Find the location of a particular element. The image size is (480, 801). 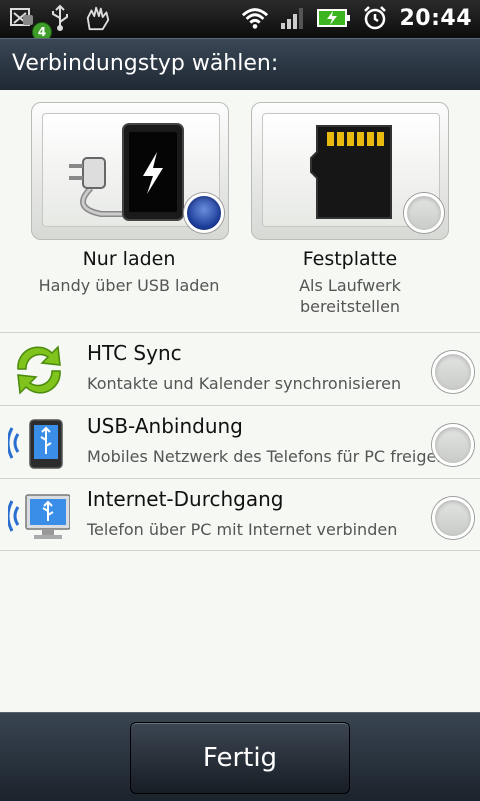

sd-card-icon is located at coordinates (351, 172).